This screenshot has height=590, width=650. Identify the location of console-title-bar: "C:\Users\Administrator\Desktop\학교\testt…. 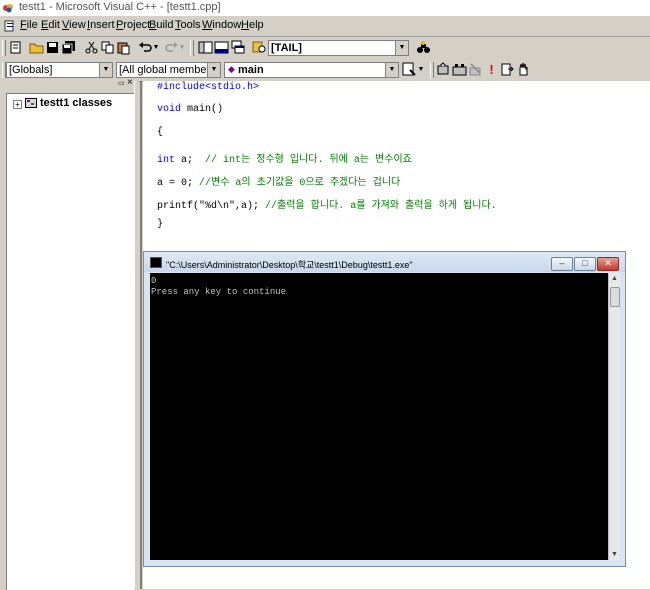
(384, 262).